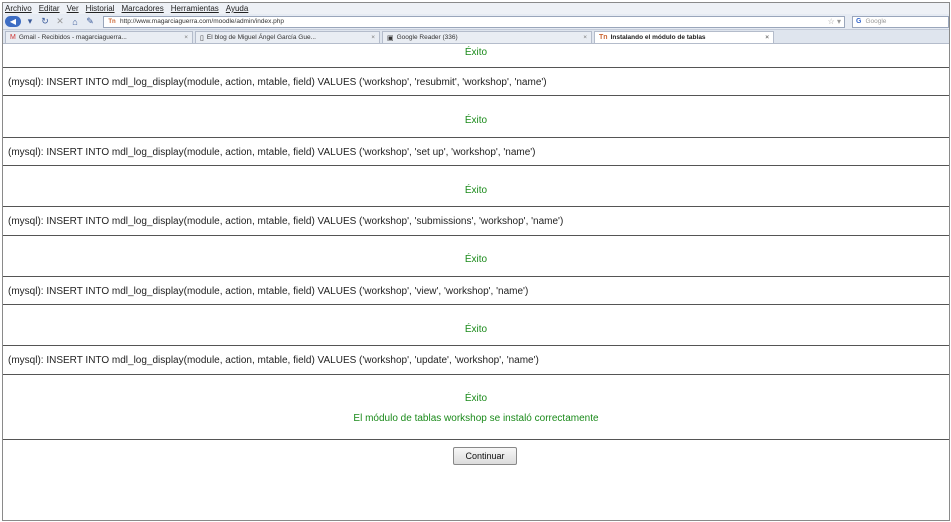 Image resolution: width=951 pixels, height=522 pixels. What do you see at coordinates (603, 37) in the screenshot?
I see `moodle-icon: Tn` at bounding box center [603, 37].